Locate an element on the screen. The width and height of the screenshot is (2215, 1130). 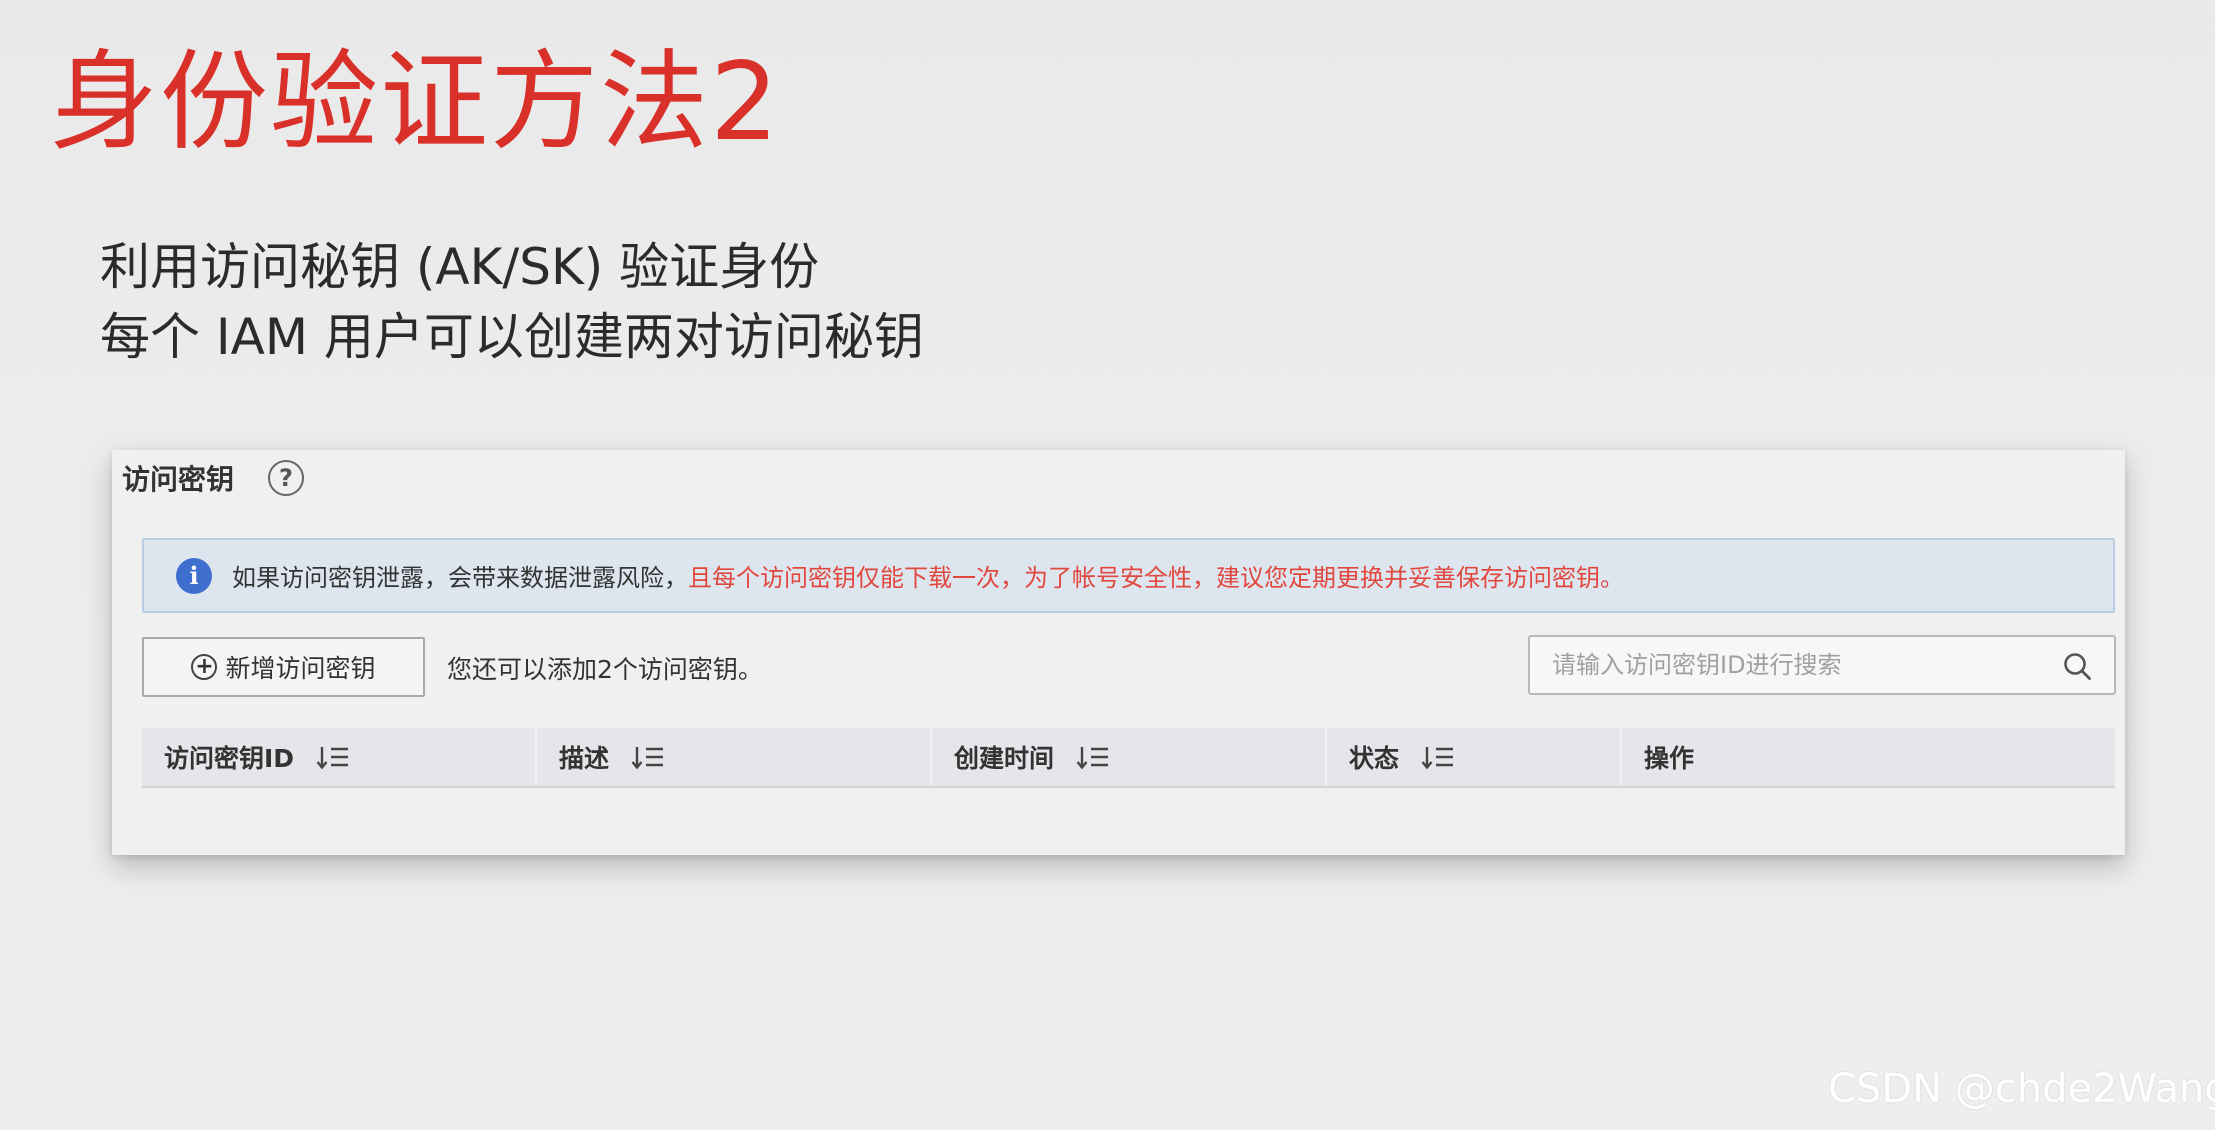
column-header-description: 描述 is located at coordinates (734, 757).